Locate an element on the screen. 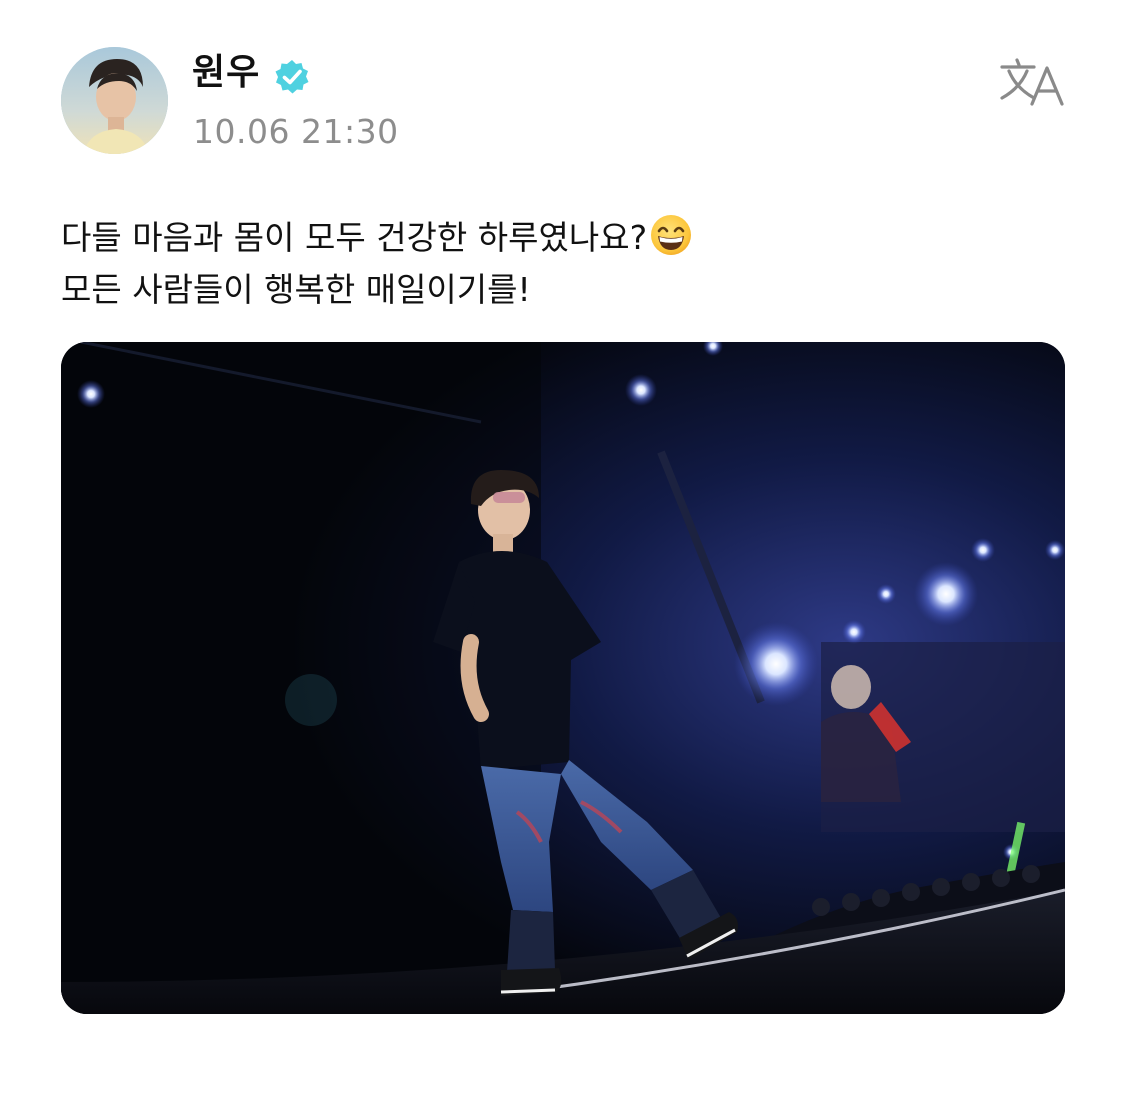  grinning-face-emoji-icon is located at coordinates (671, 235).